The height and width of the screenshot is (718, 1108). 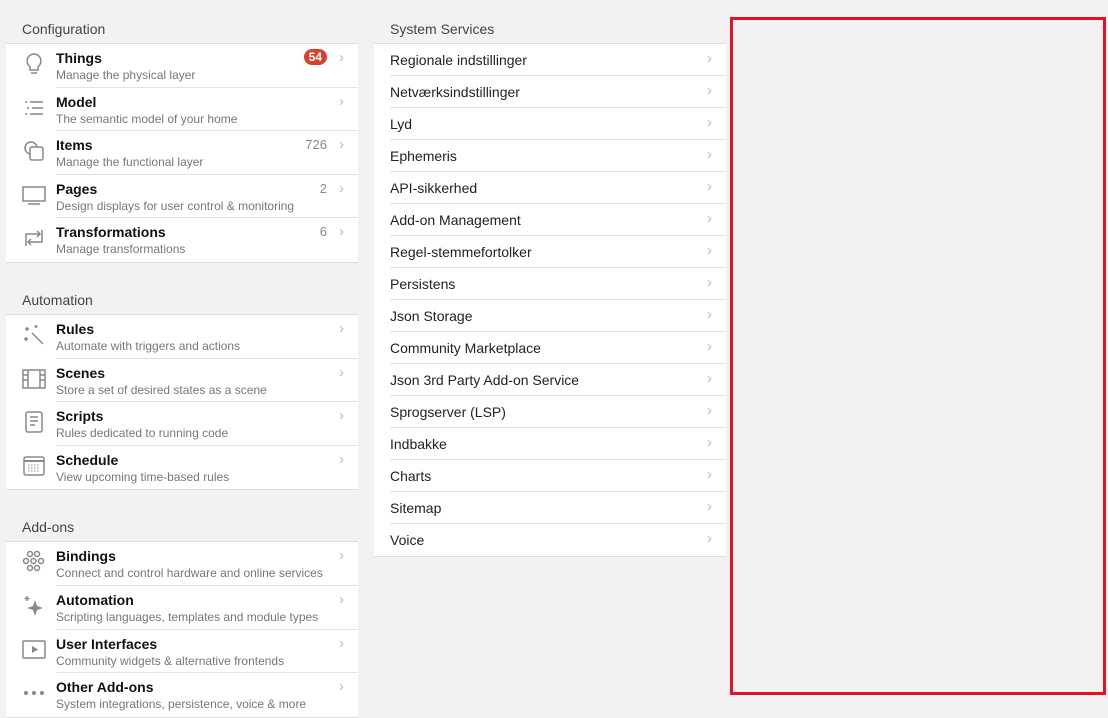 I want to click on menu-item-schedule: Schedule View upcoming time-based rules ›, so click(x=182, y=468).